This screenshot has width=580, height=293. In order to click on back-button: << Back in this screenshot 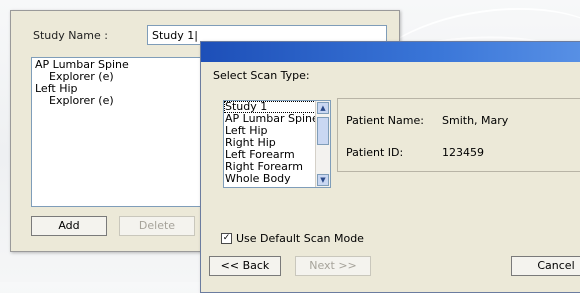, I will do `click(245, 266)`.